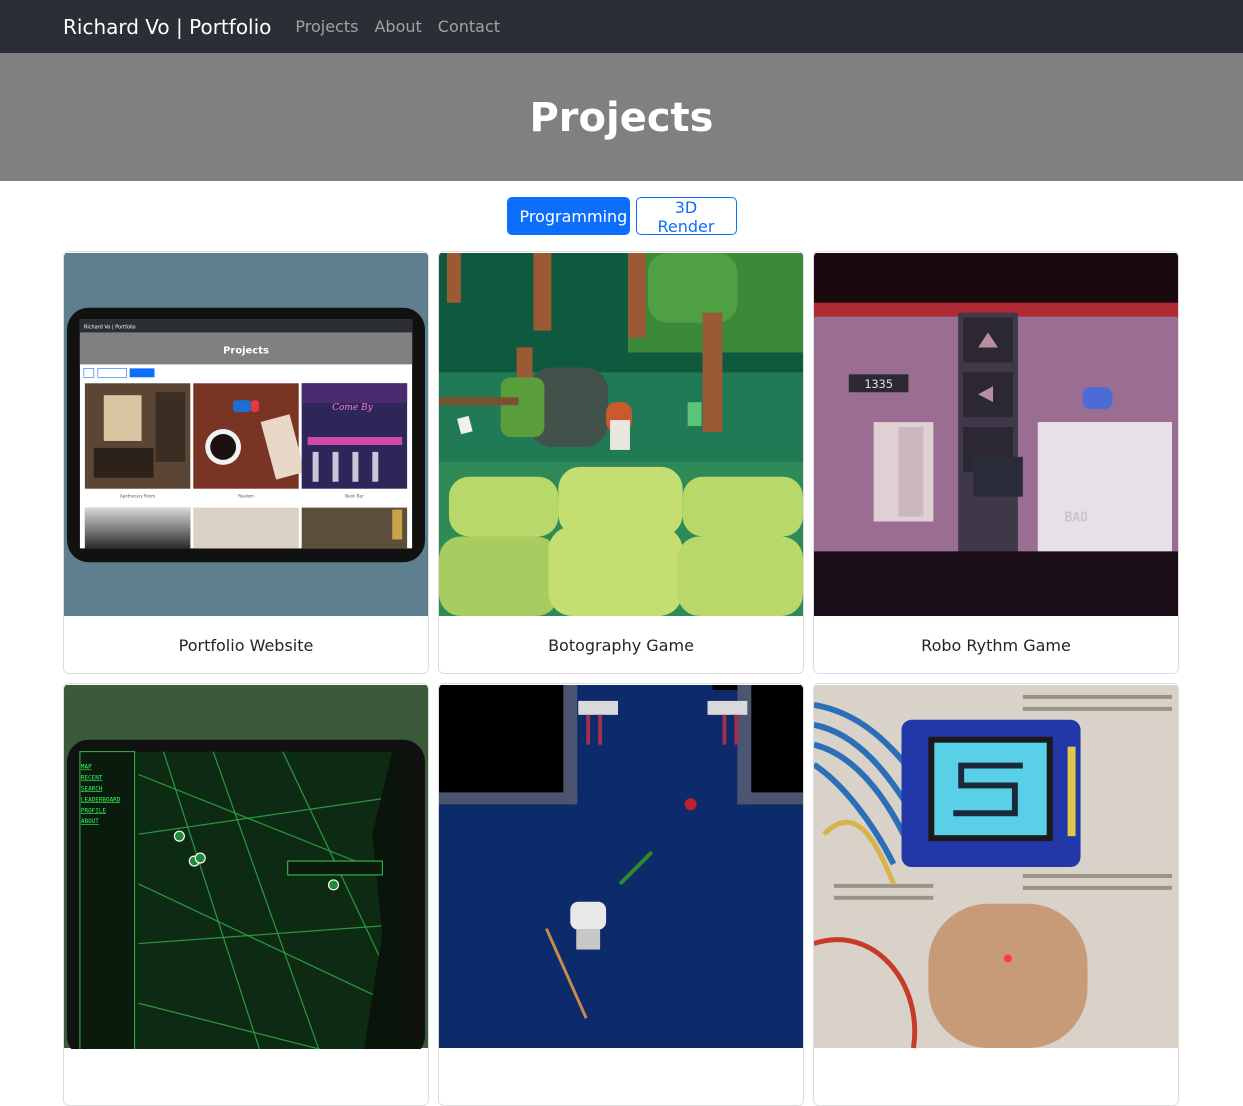 The height and width of the screenshot is (1106, 1243). Describe the element at coordinates (397, 26) in the screenshot. I see `nav-link-about: About` at that location.